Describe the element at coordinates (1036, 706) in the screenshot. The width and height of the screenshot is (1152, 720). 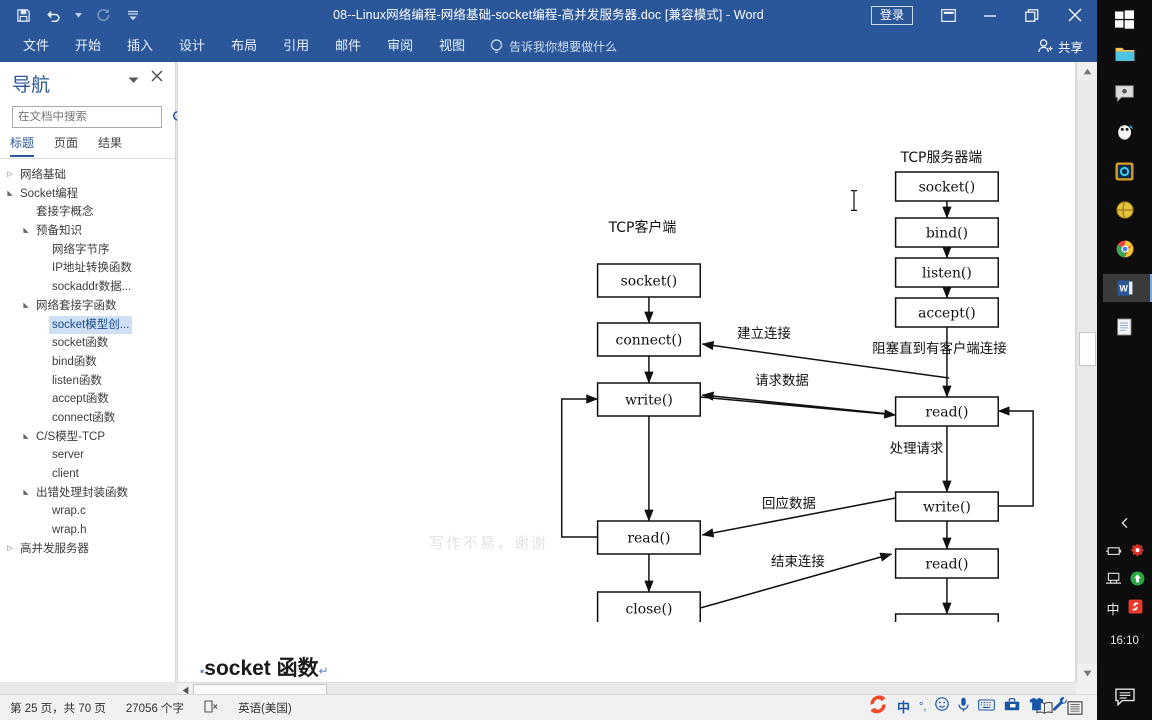
I see `skin-icon` at that location.